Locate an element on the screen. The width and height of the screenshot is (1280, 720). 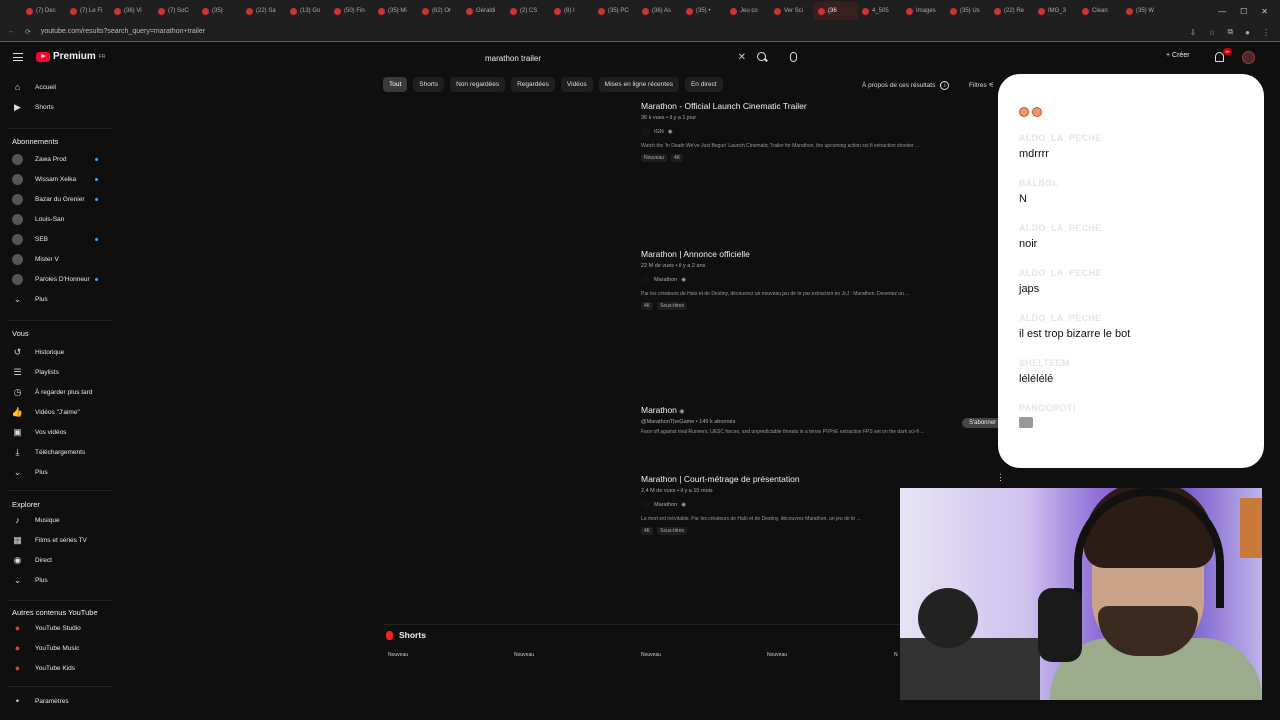
browser-tab: Jeu co is located at coordinates (748, 11).